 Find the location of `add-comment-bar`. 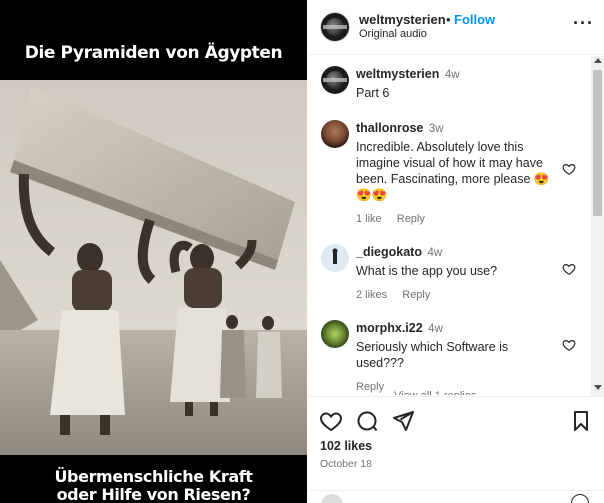

add-comment-bar is located at coordinates (455, 496).